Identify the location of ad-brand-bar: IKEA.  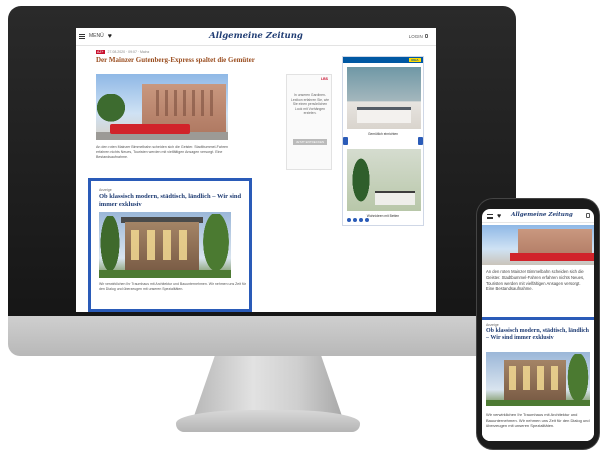
(383, 60).